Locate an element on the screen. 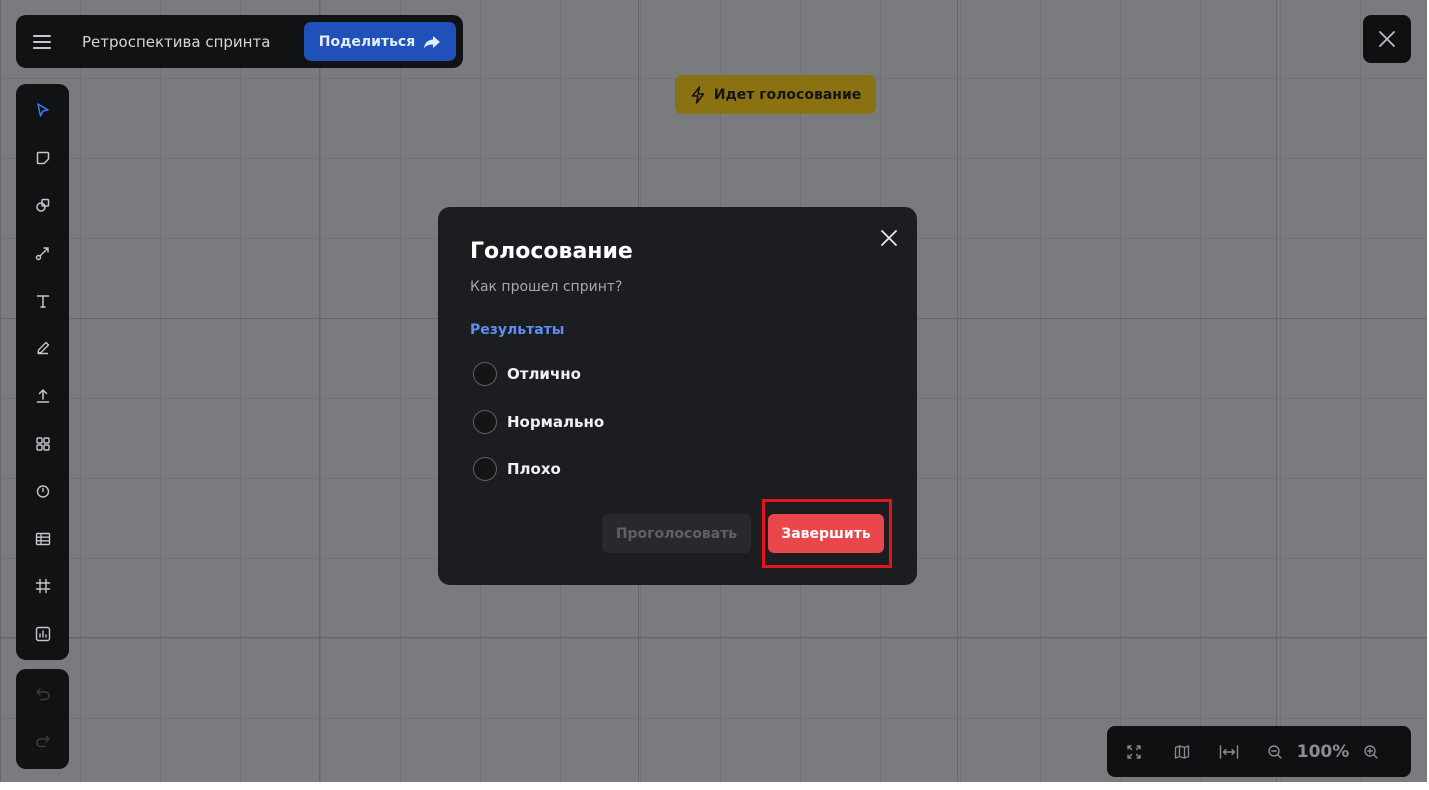 This screenshot has height=790, width=1429. modal-title: Голосование is located at coordinates (551, 251).